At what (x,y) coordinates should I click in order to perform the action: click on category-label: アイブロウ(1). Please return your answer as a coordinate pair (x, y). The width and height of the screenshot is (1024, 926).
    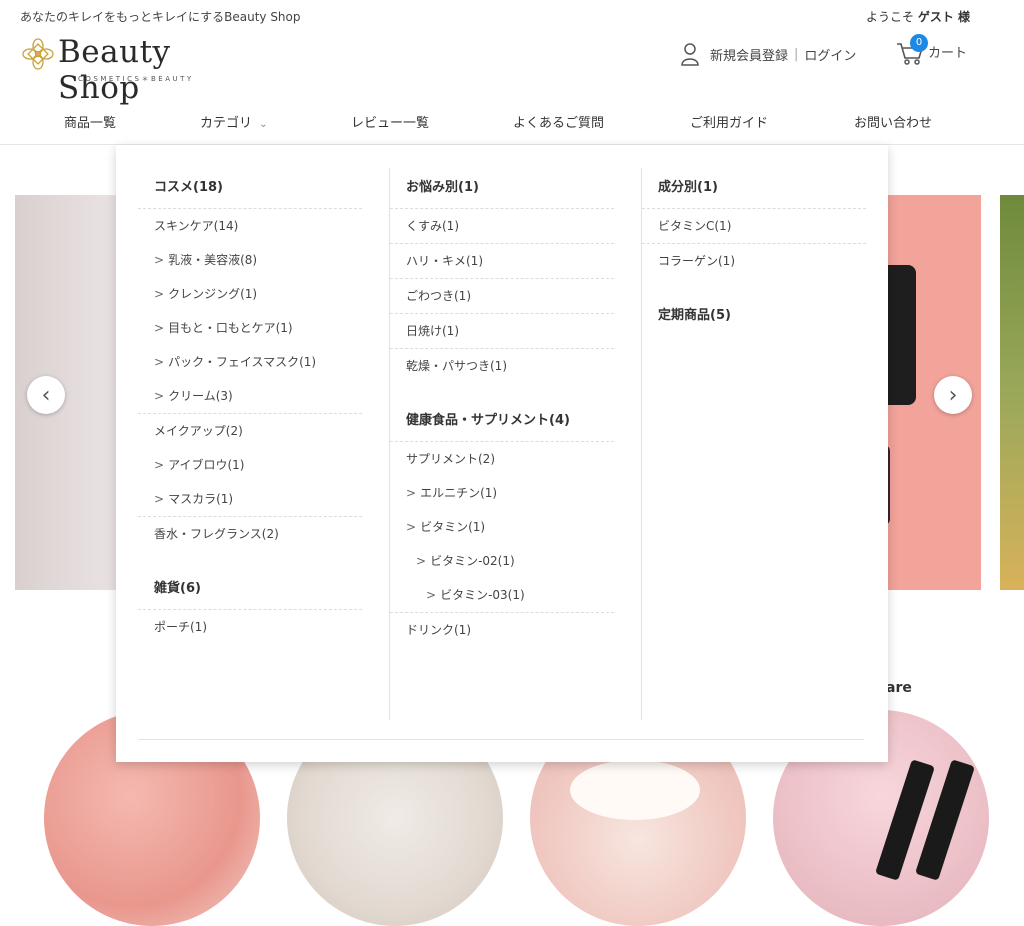
    Looking at the image, I should click on (206, 465).